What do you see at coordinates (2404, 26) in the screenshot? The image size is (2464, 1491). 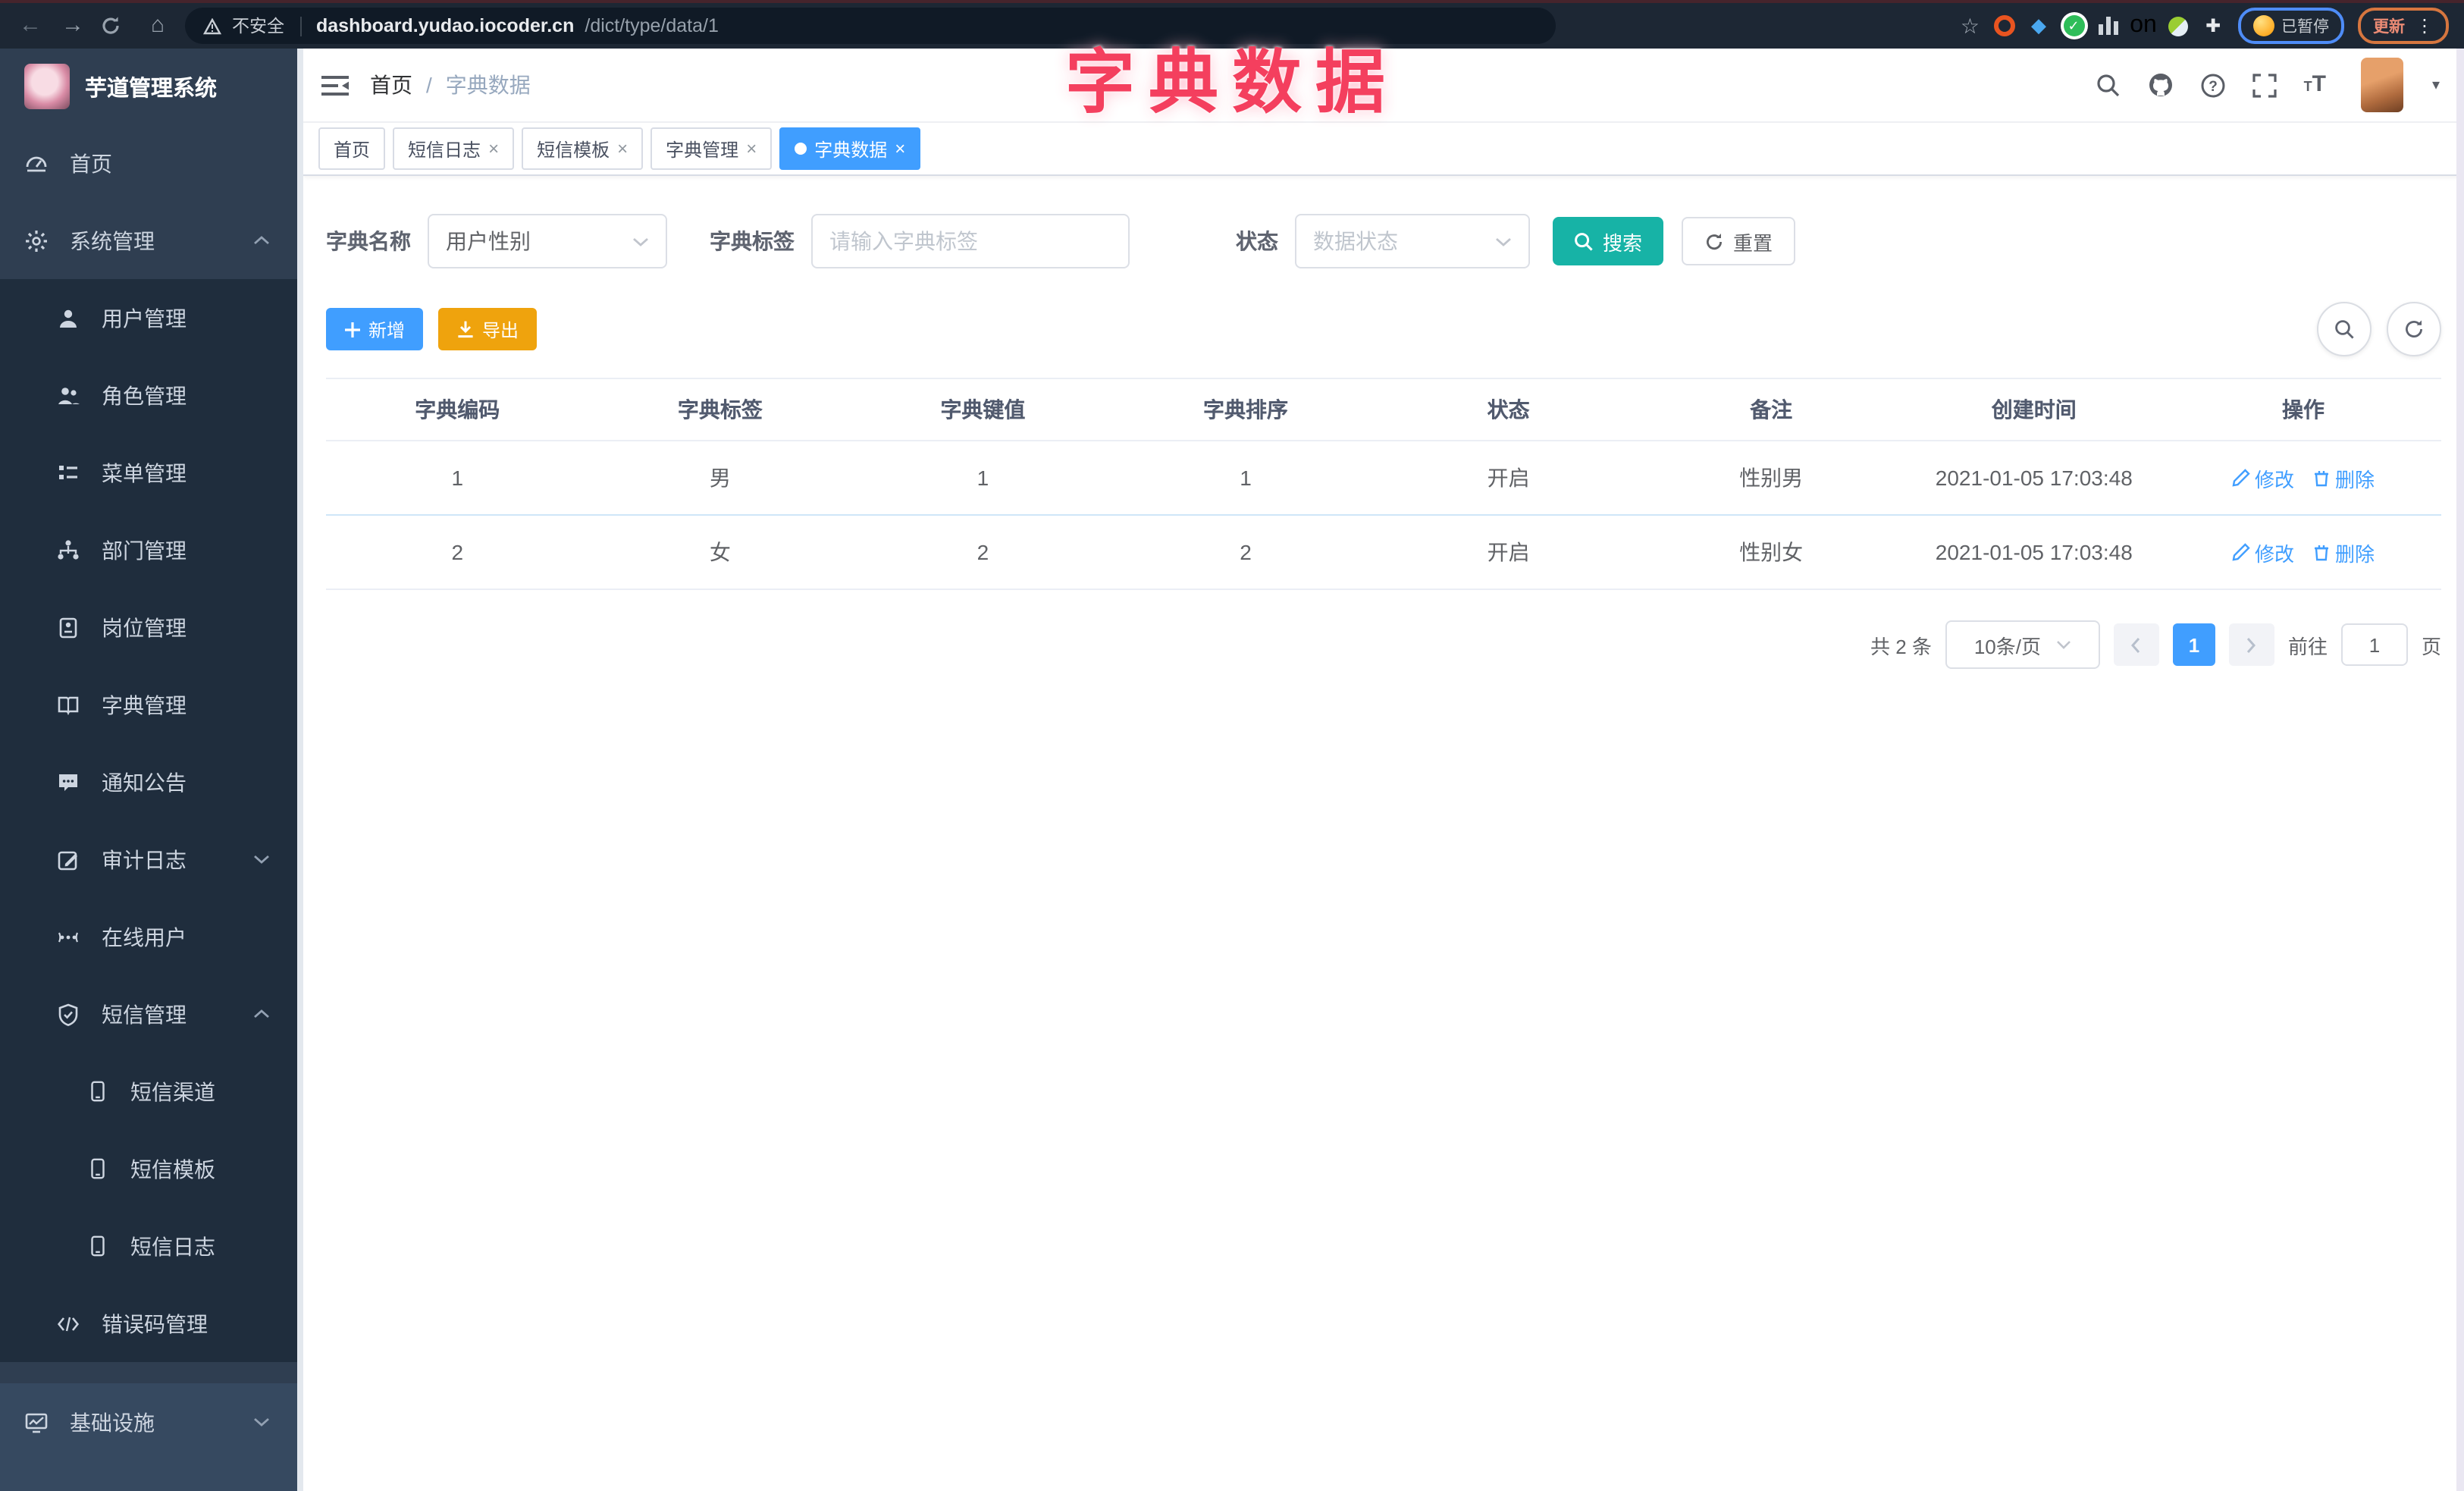 I see `browser-update-chip: 更新 ⋮` at bounding box center [2404, 26].